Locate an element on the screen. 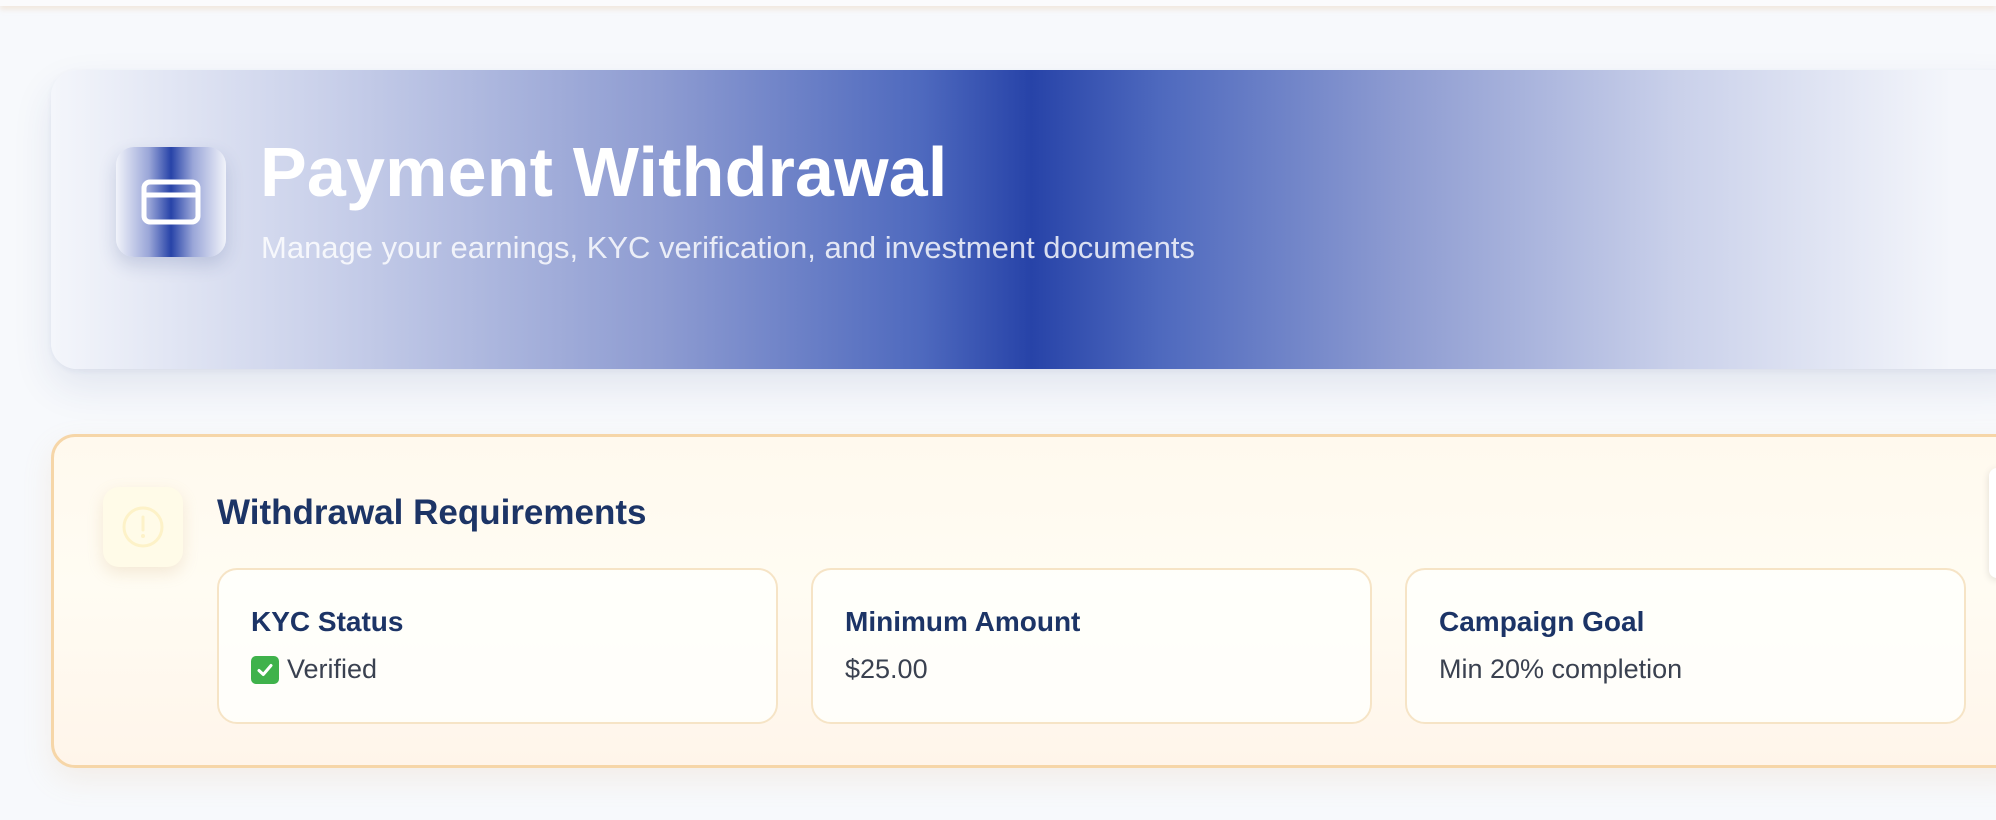 Image resolution: width=1996 pixels, height=820 pixels. check-box-icon is located at coordinates (265, 669).